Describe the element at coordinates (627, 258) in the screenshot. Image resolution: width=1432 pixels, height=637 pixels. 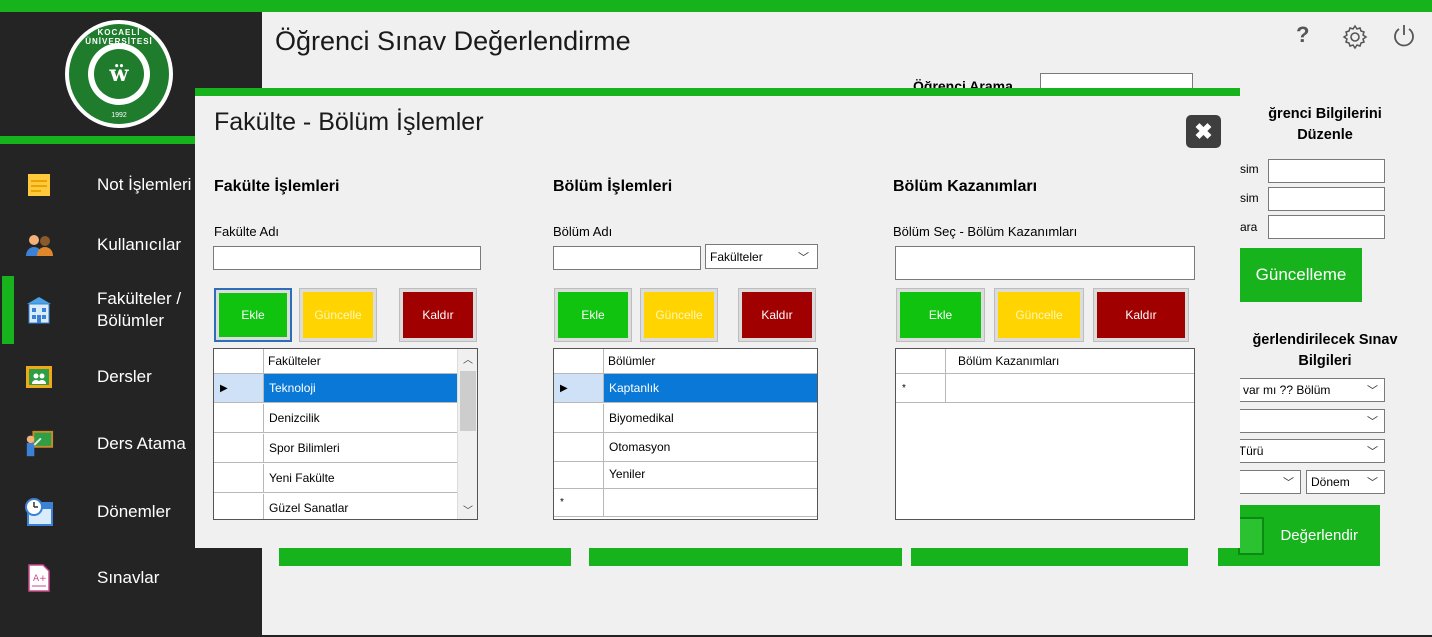
I see `department-name-input` at that location.